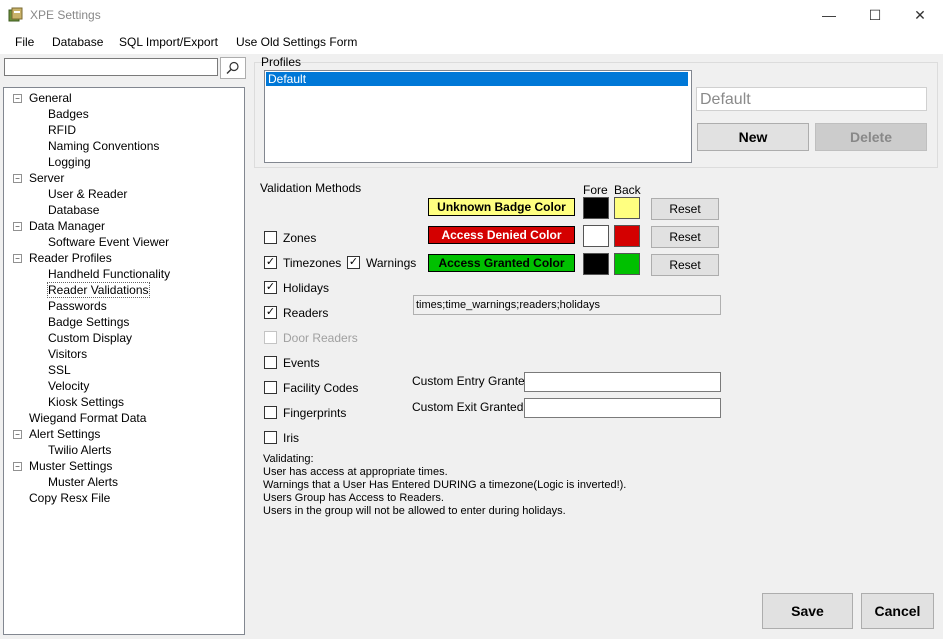 The width and height of the screenshot is (943, 639). What do you see at coordinates (811, 99) in the screenshot?
I see `profile-name-field: Default` at bounding box center [811, 99].